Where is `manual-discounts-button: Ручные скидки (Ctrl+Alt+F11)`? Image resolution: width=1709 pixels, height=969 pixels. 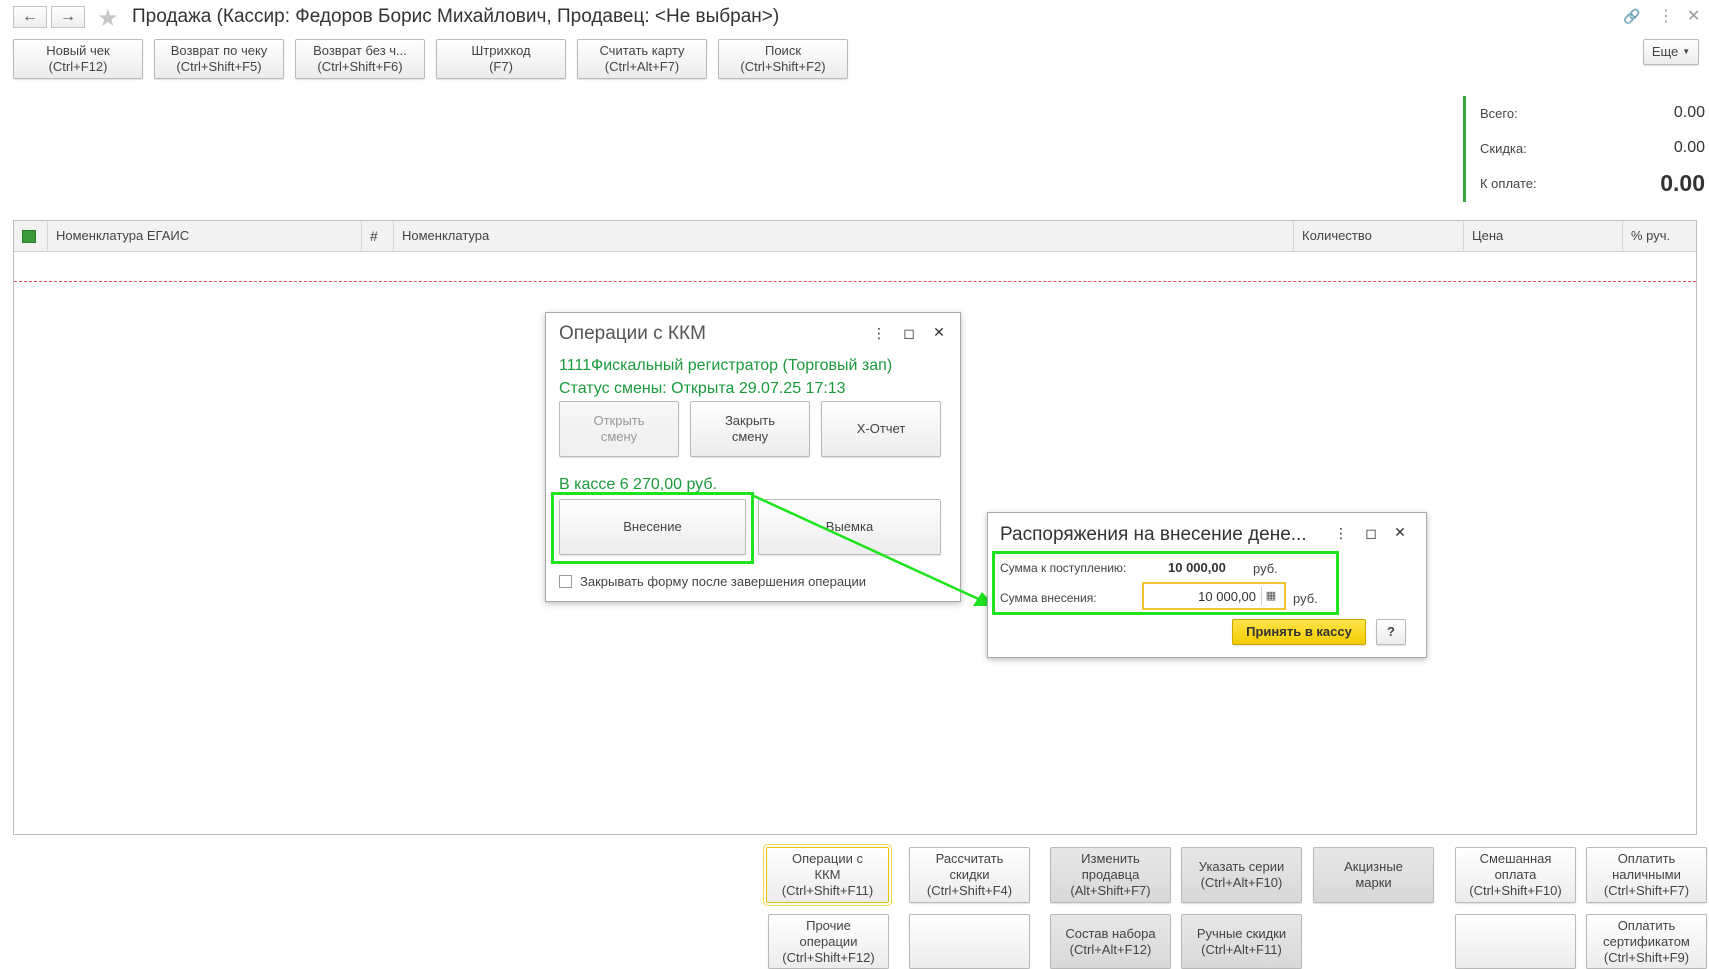 manual-discounts-button: Ручные скидки (Ctrl+Alt+F11) is located at coordinates (1241, 941).